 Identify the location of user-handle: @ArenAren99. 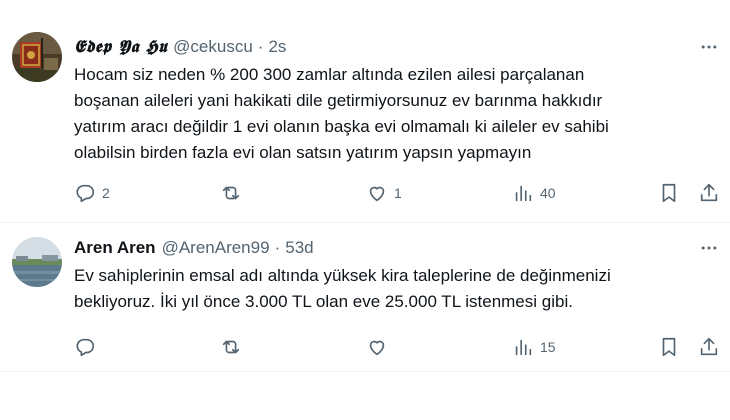
(216, 248).